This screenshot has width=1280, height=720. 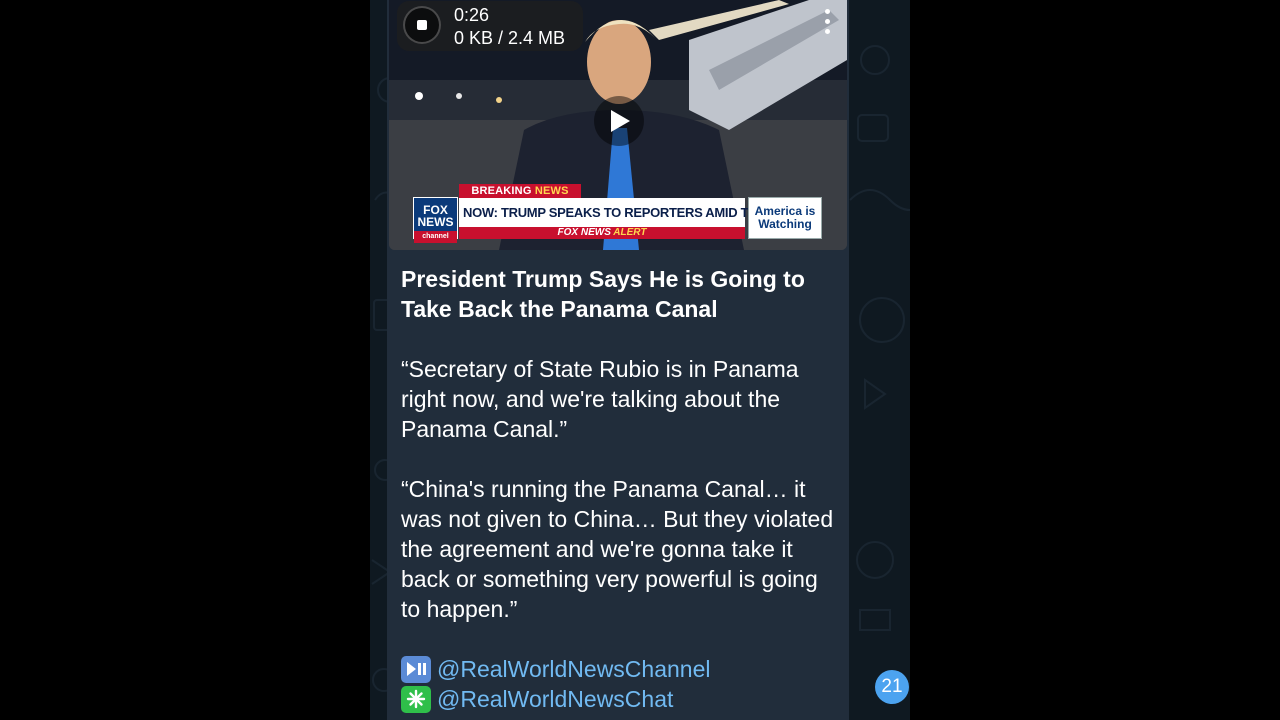 What do you see at coordinates (435, 220) in the screenshot?
I see `fox-news-logo: FOX NEWS channel` at bounding box center [435, 220].